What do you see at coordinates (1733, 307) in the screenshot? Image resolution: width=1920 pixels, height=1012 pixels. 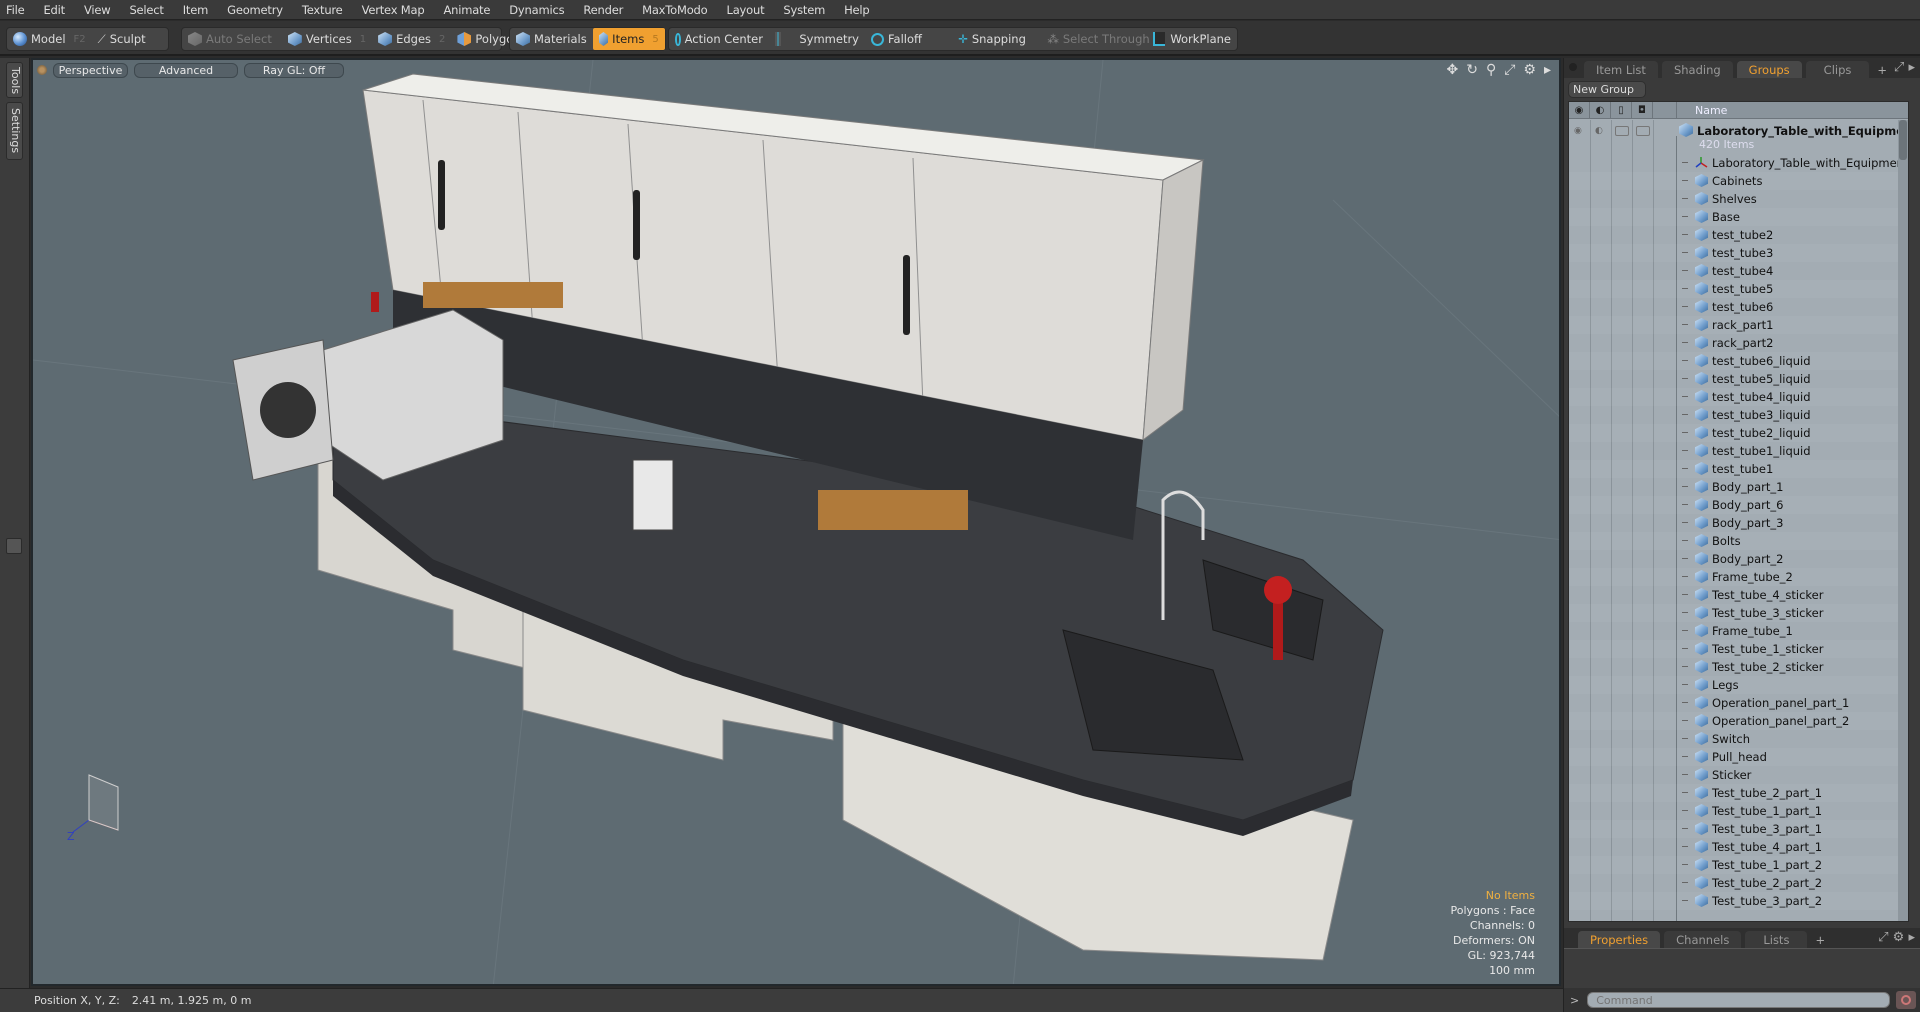 I see `group-item-row: test_tube6` at bounding box center [1733, 307].